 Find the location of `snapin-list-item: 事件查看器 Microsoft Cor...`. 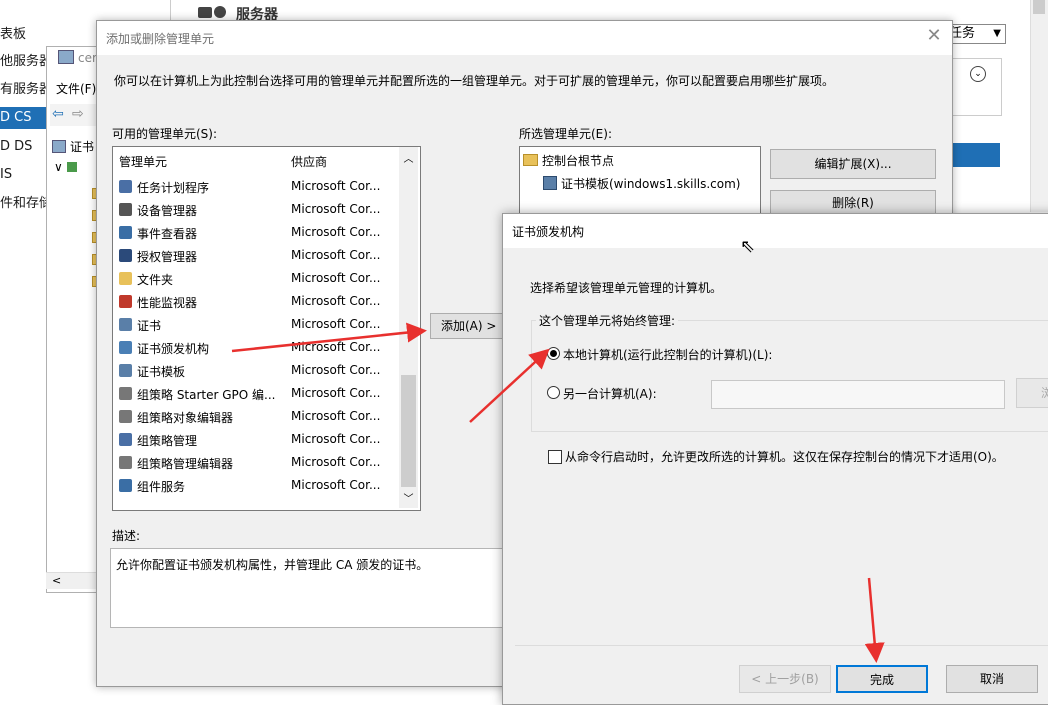

snapin-list-item: 事件查看器 Microsoft Cor... is located at coordinates (255, 232).